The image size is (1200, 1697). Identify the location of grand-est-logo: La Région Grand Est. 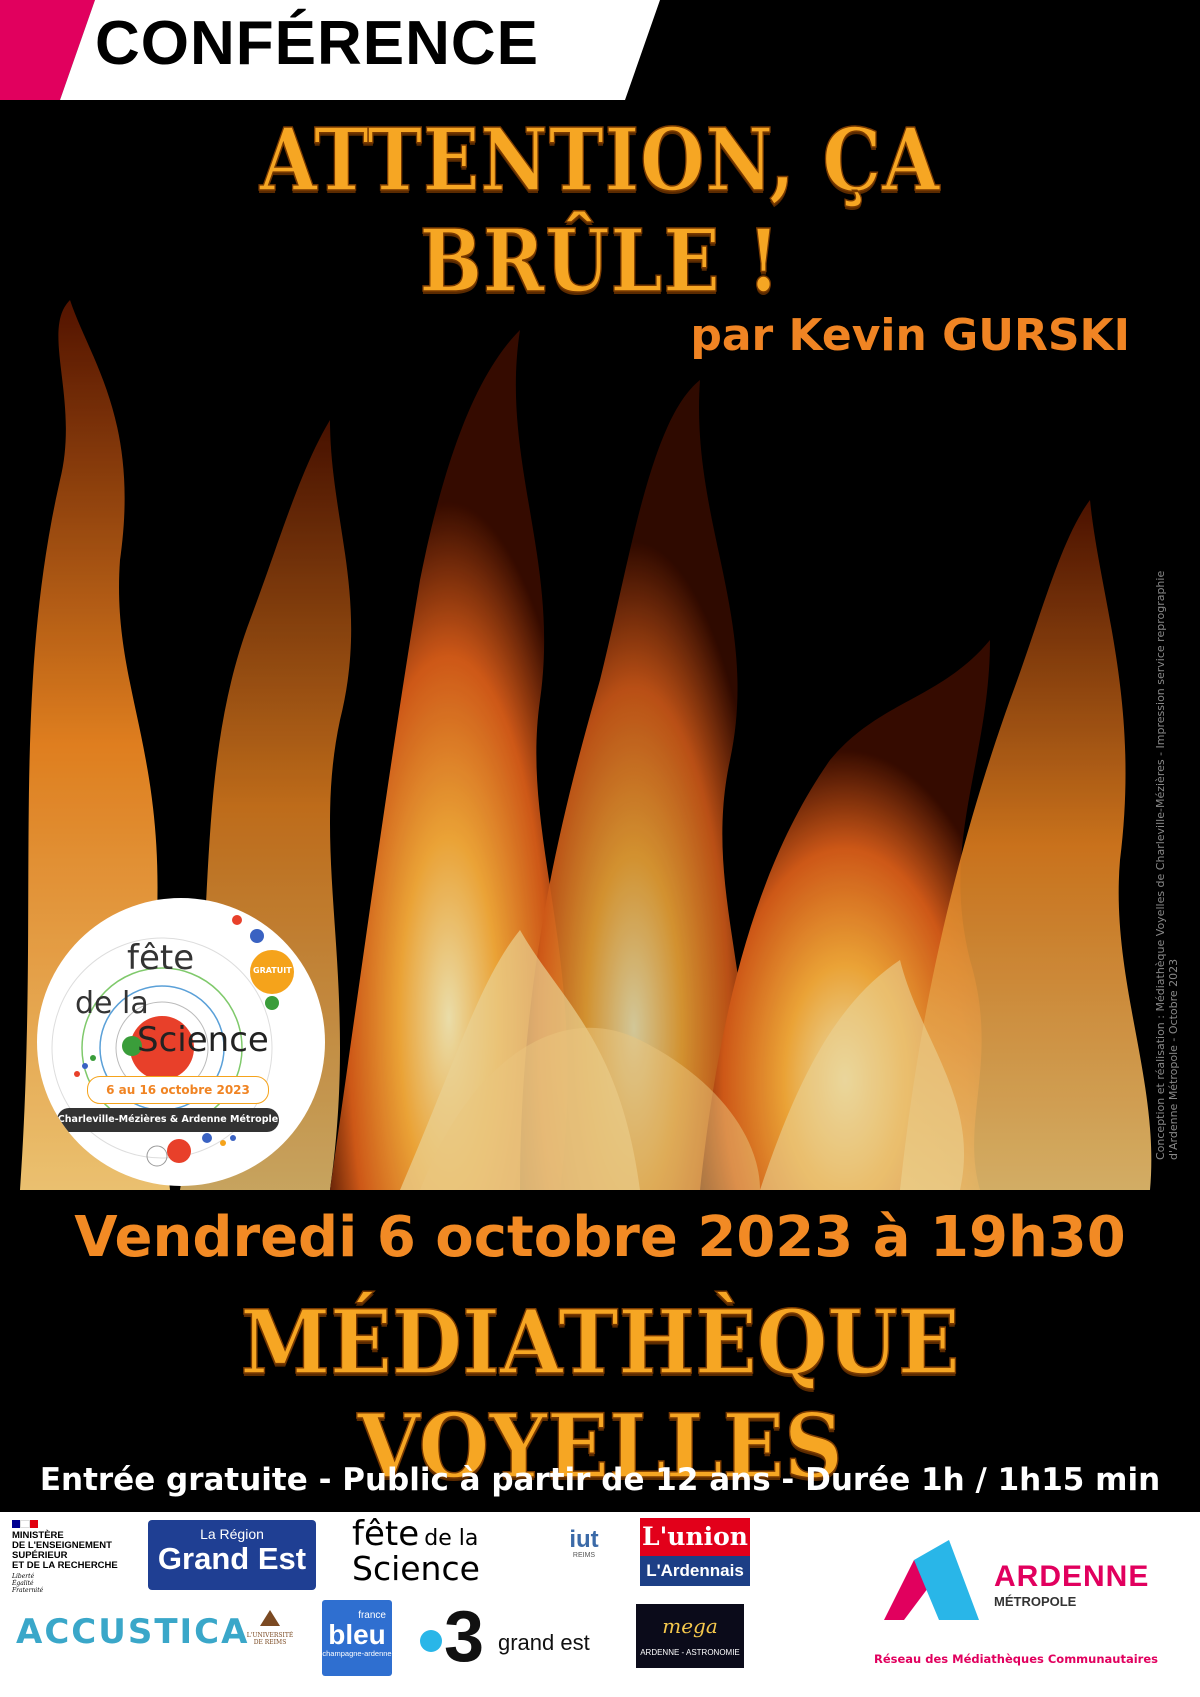
(232, 1555).